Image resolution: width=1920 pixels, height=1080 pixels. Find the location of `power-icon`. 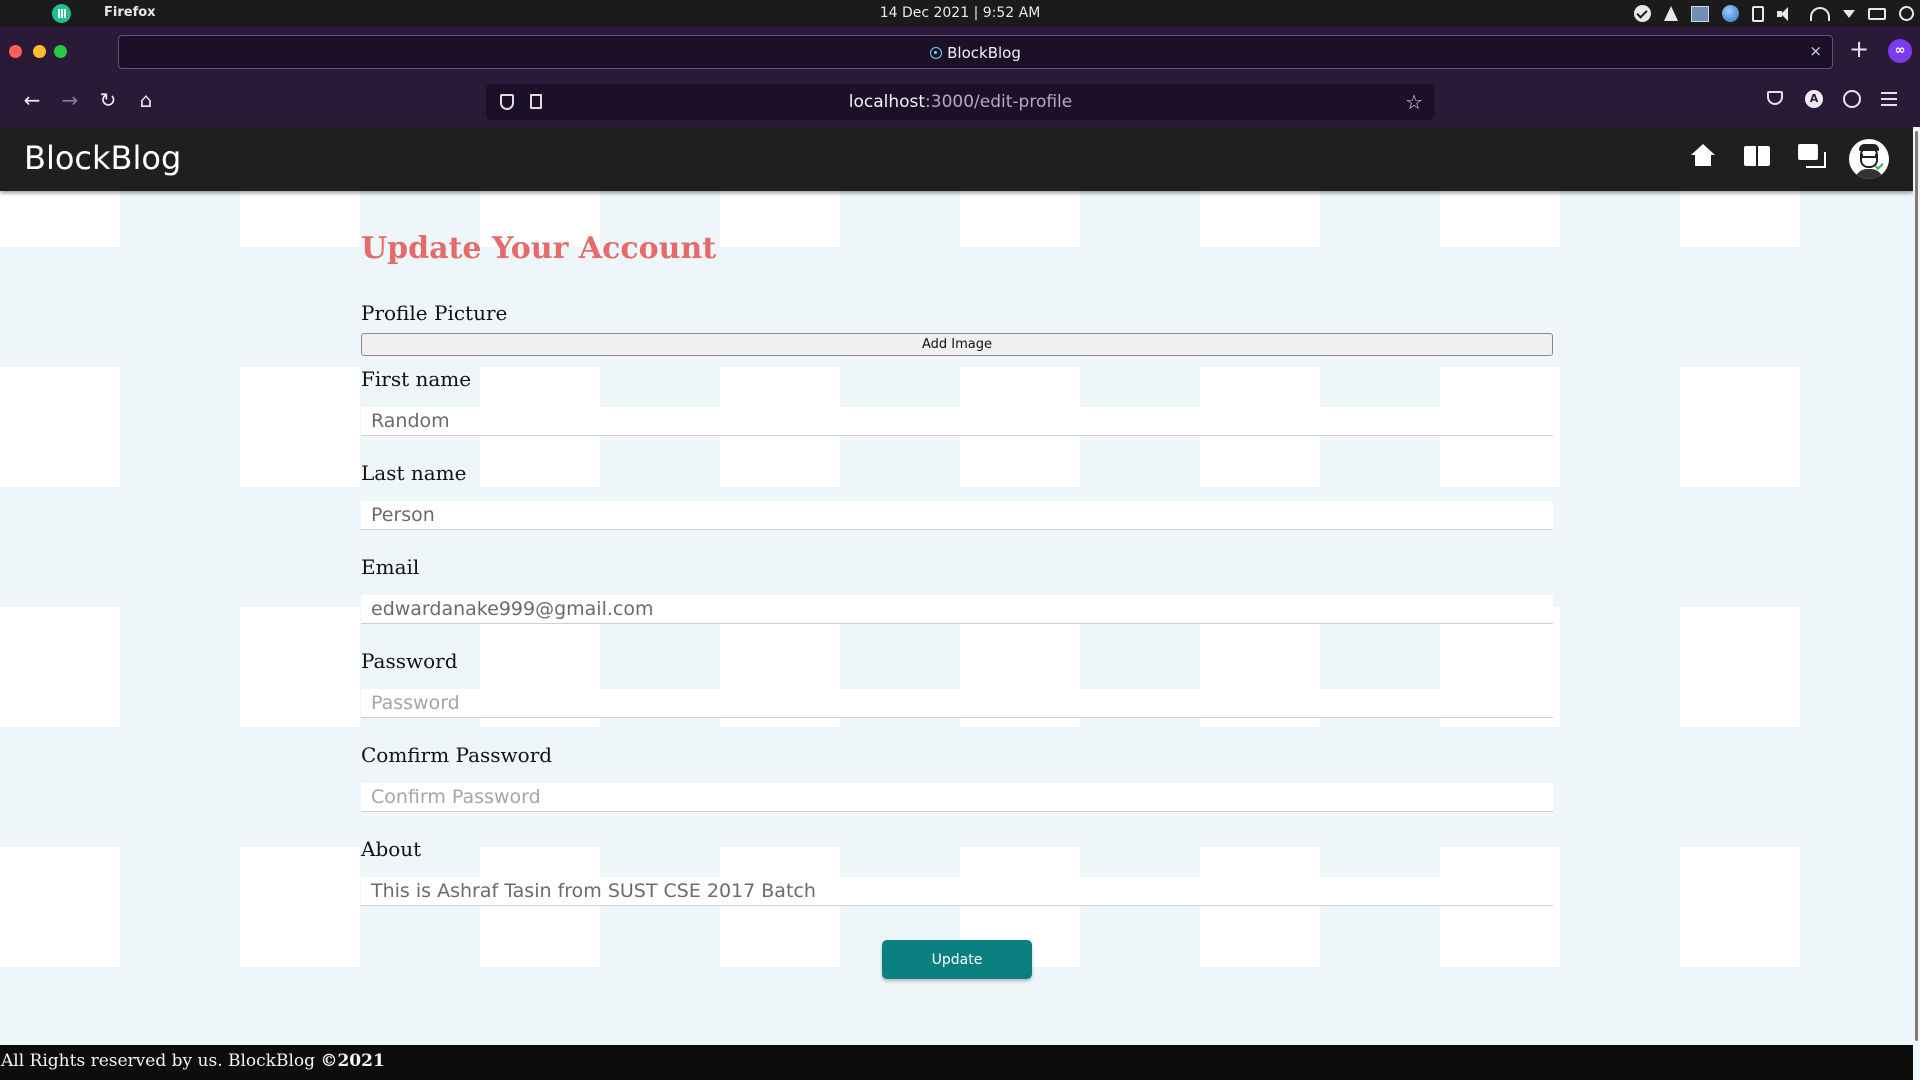

power-icon is located at coordinates (1906, 13).